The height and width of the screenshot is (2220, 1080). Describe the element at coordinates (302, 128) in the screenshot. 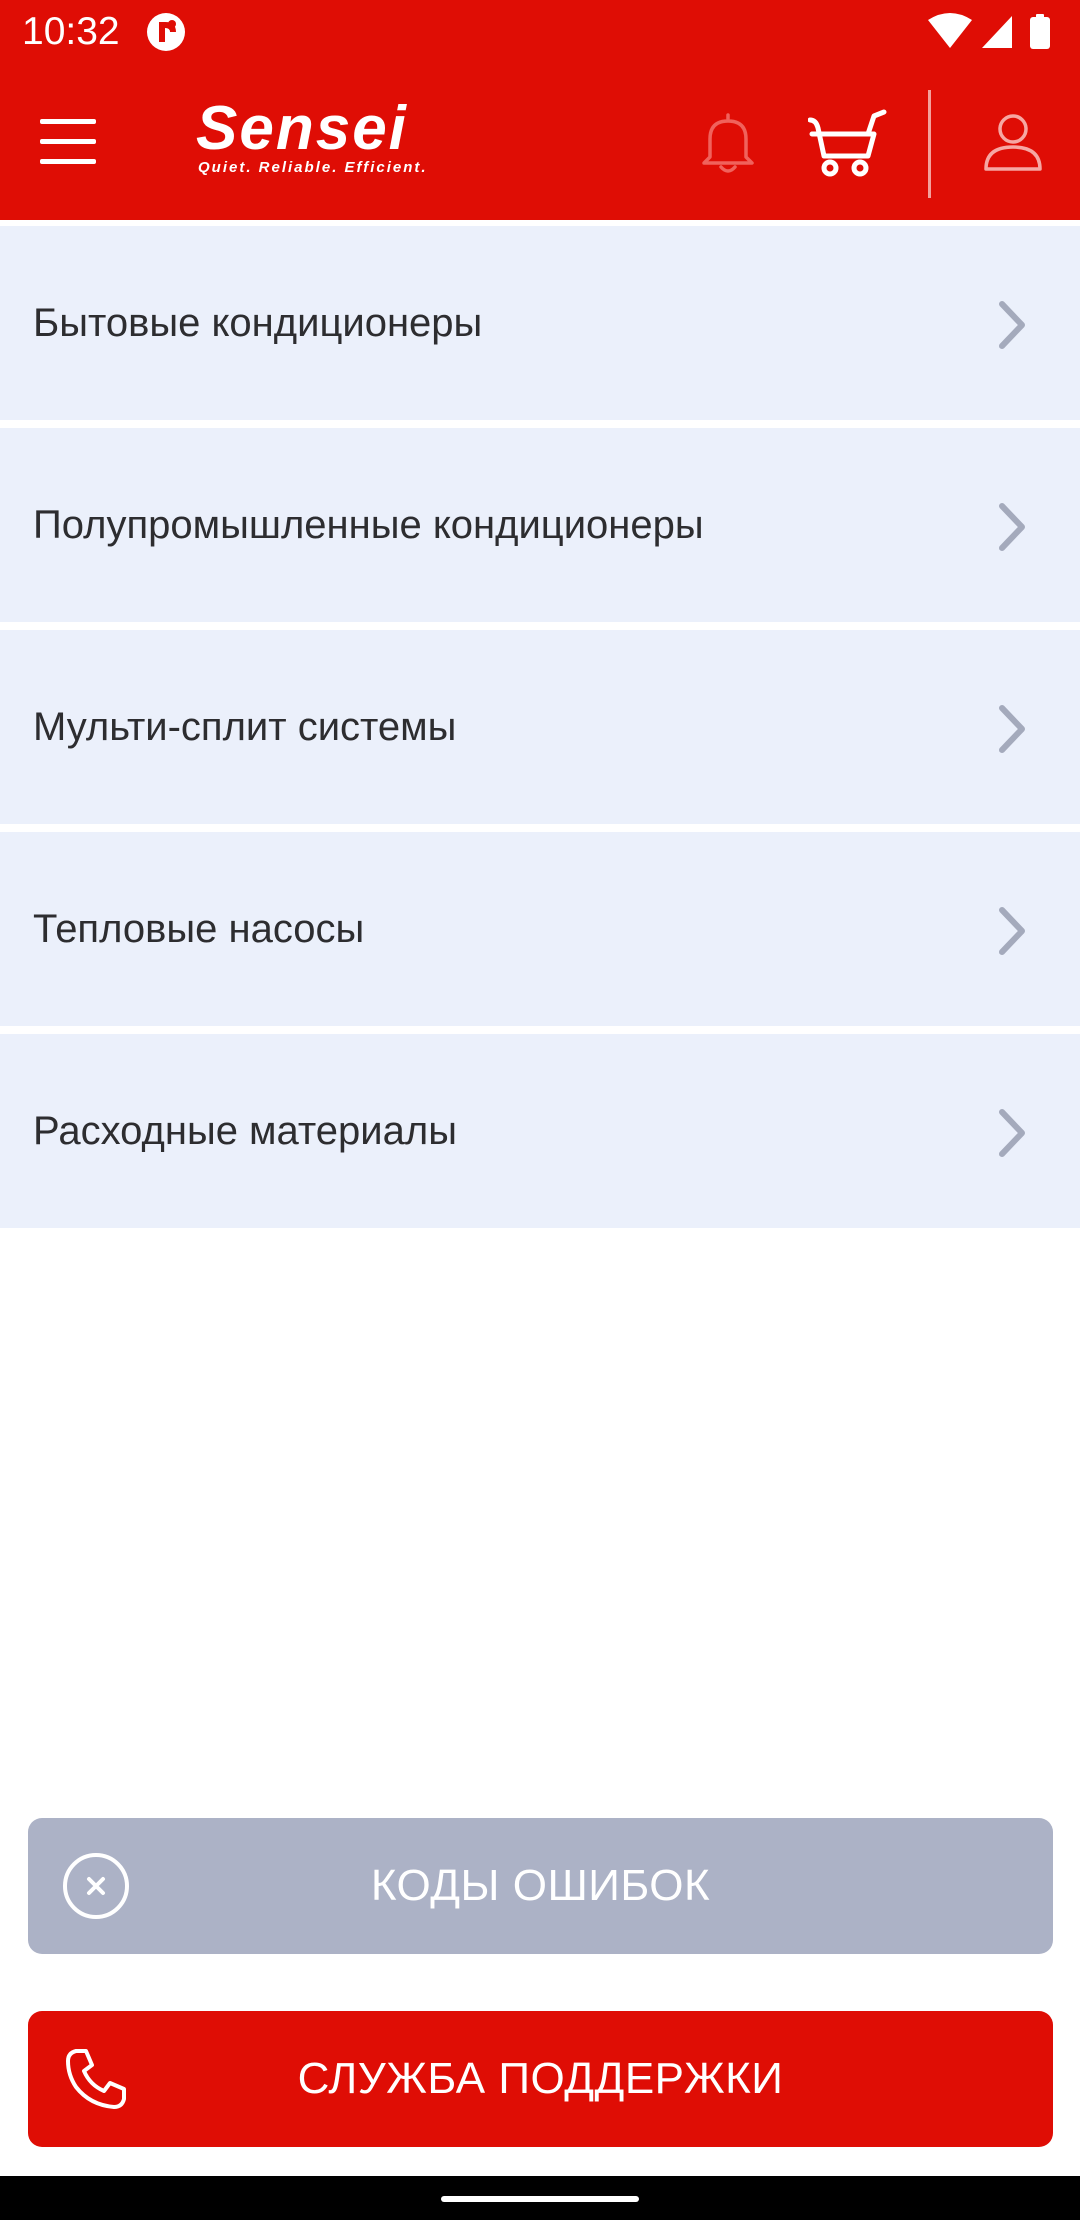

I see `brand-name: Sensei` at that location.